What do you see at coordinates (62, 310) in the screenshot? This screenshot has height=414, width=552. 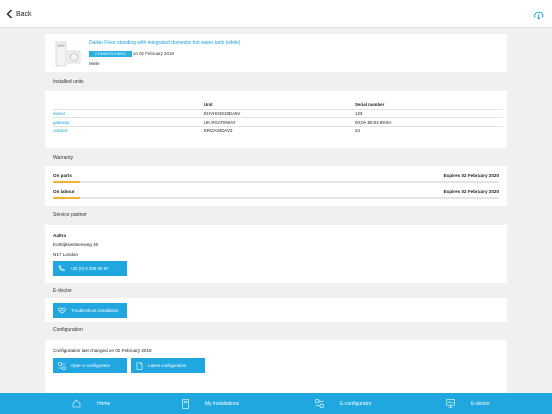 I see `heart-monitor-icon` at bounding box center [62, 310].